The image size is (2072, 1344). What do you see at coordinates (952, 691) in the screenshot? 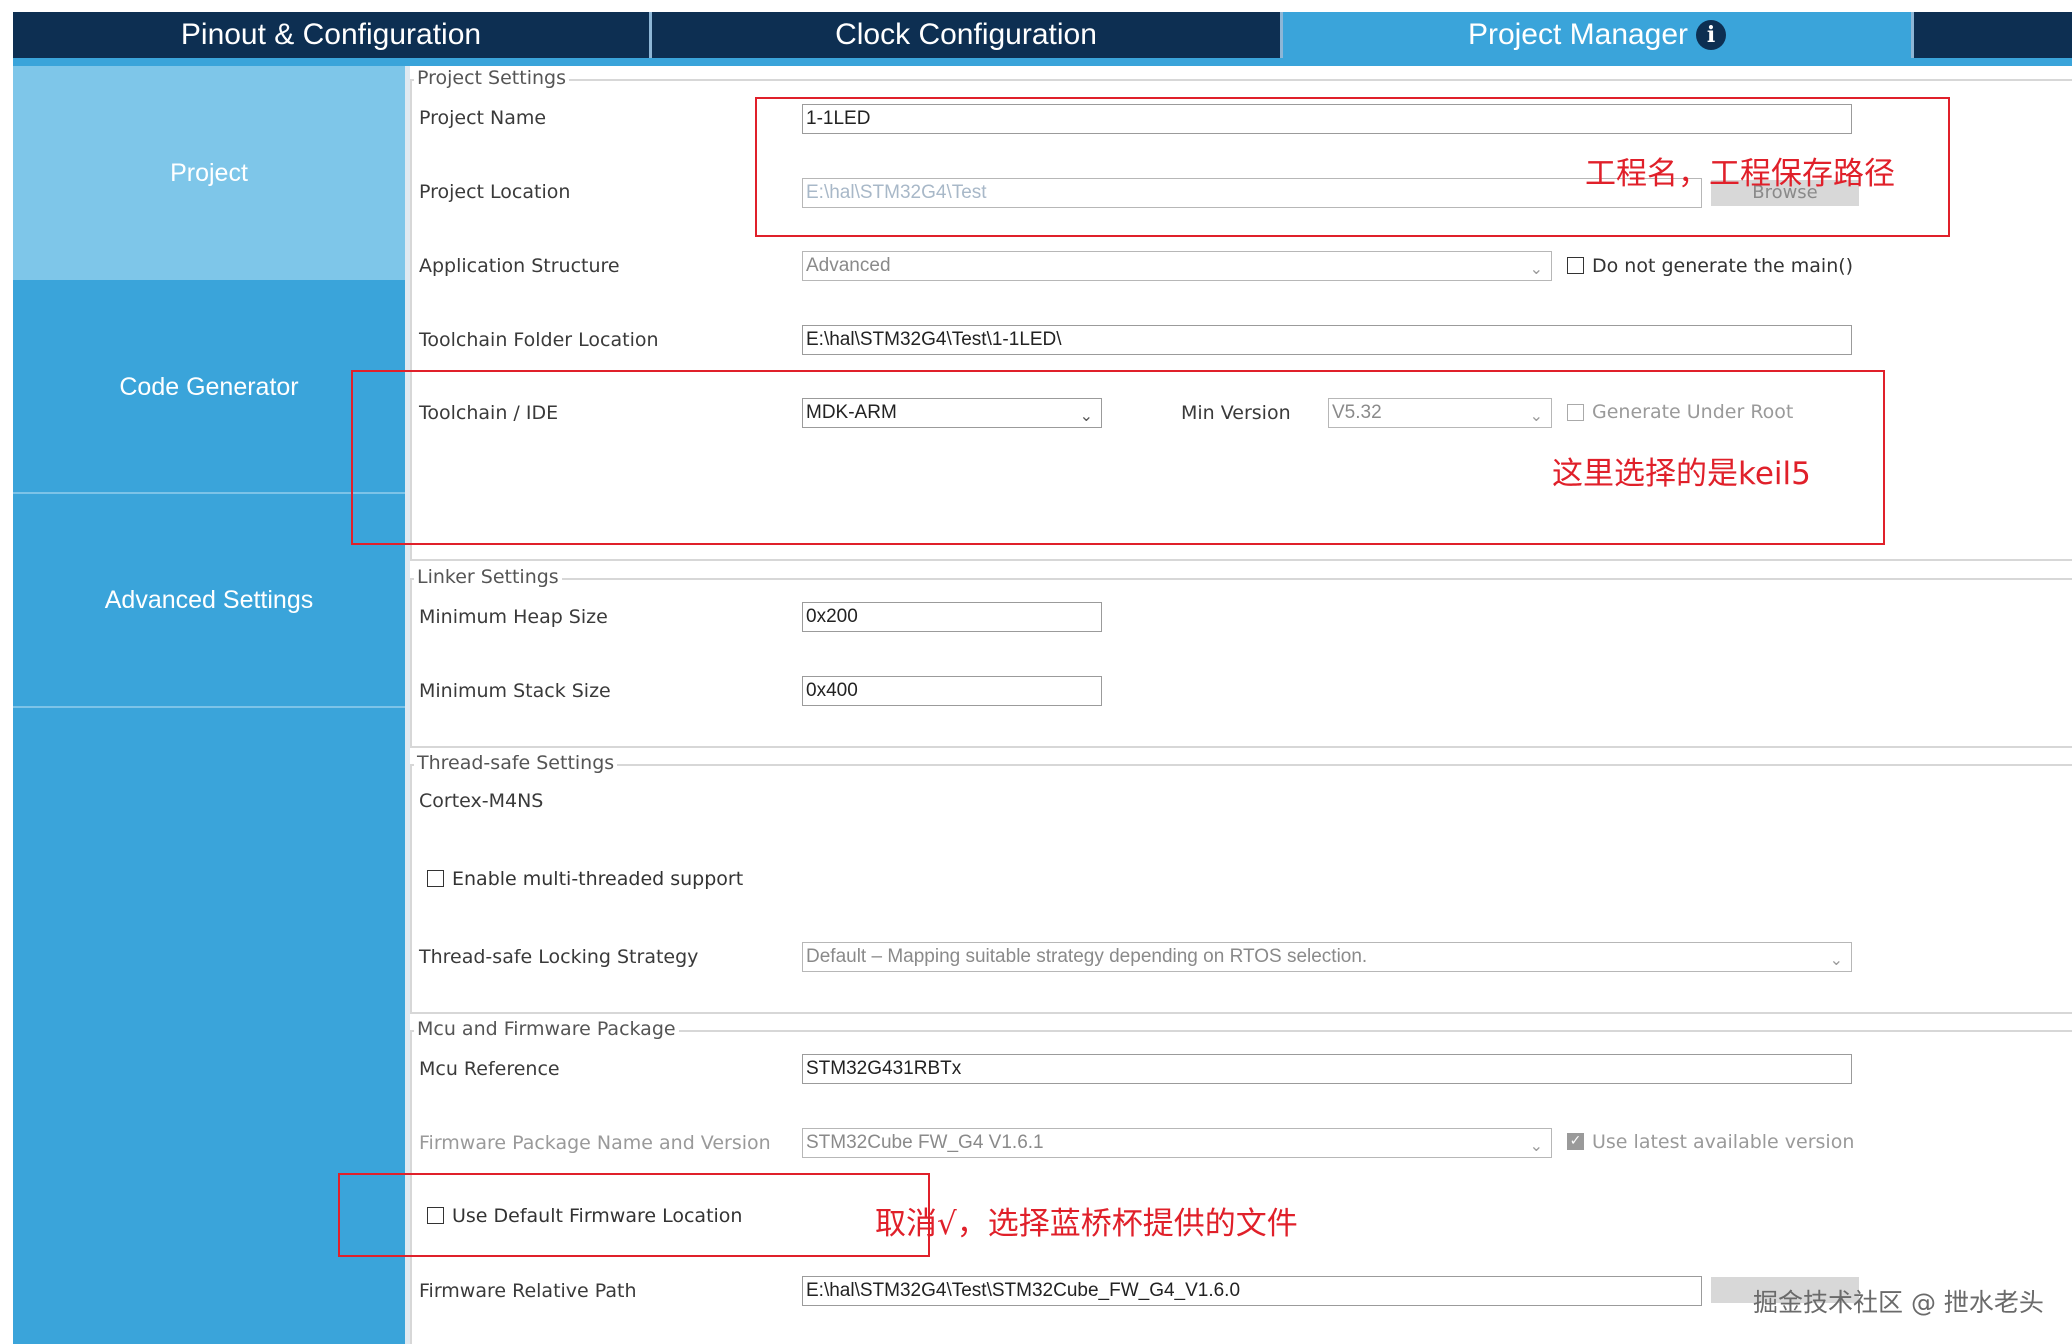
I see `min-stack-input: 0x400` at bounding box center [952, 691].